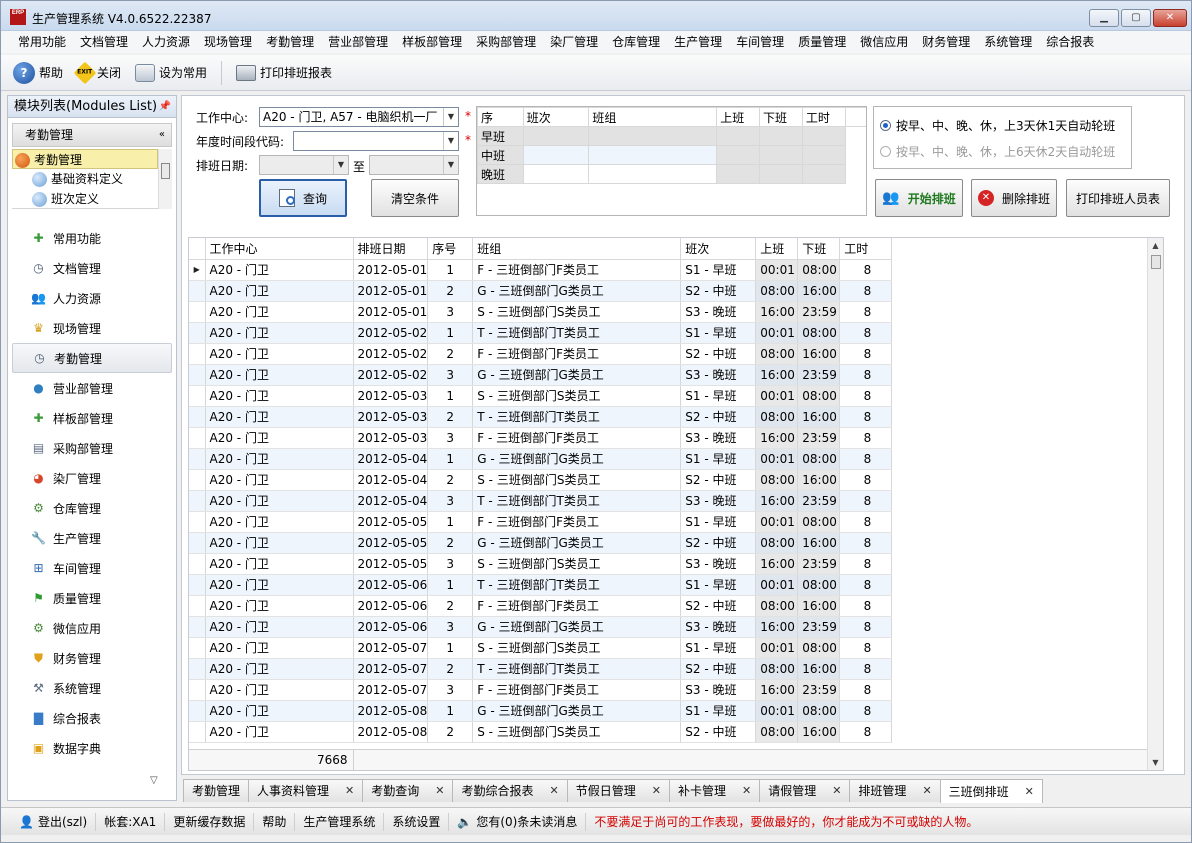 Image resolution: width=1192 pixels, height=843 pixels. Describe the element at coordinates (92, 508) in the screenshot. I see `sidebar-item: ⚙ 仓库管理` at that location.